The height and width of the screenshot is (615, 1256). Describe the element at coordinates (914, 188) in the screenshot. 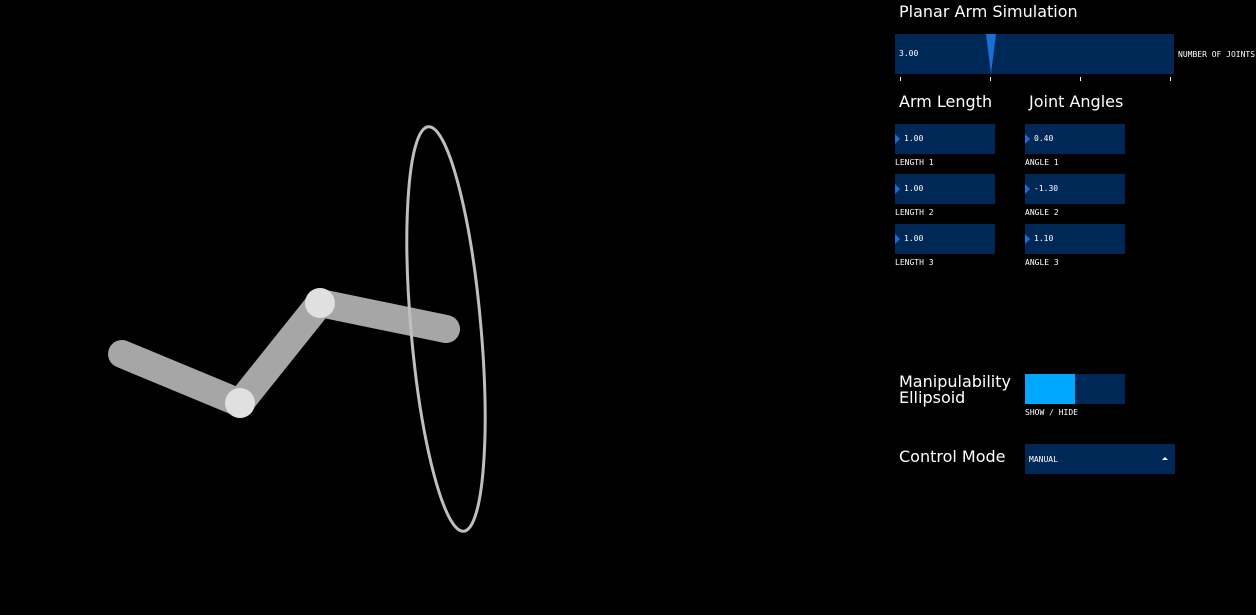

I see `length-2-value: 1.00` at that location.